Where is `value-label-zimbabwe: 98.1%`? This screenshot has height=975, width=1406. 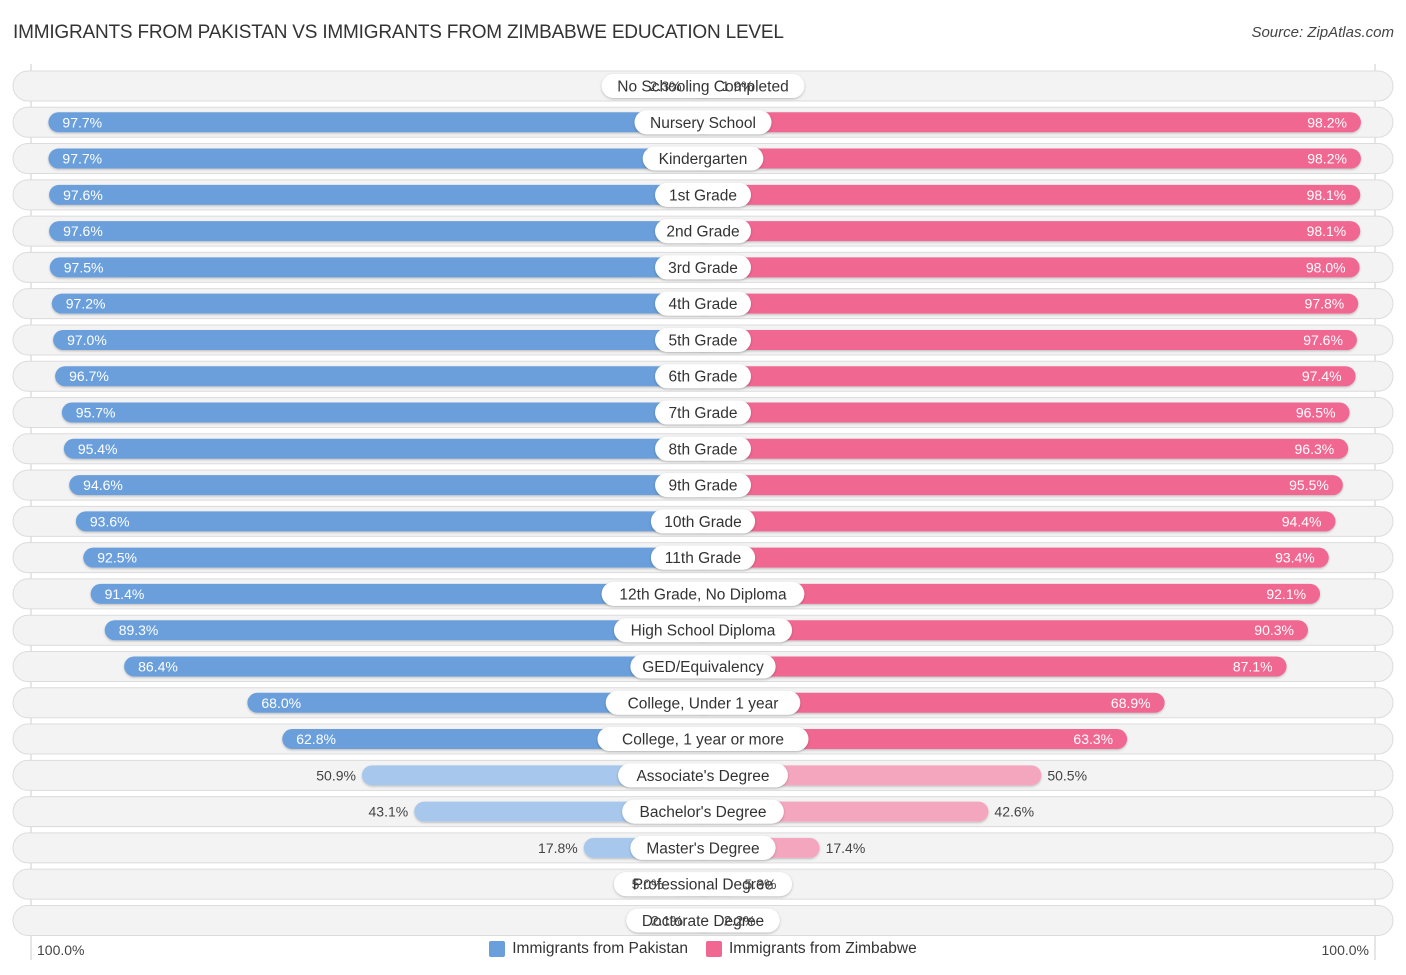 value-label-zimbabwe: 98.1% is located at coordinates (1327, 195).